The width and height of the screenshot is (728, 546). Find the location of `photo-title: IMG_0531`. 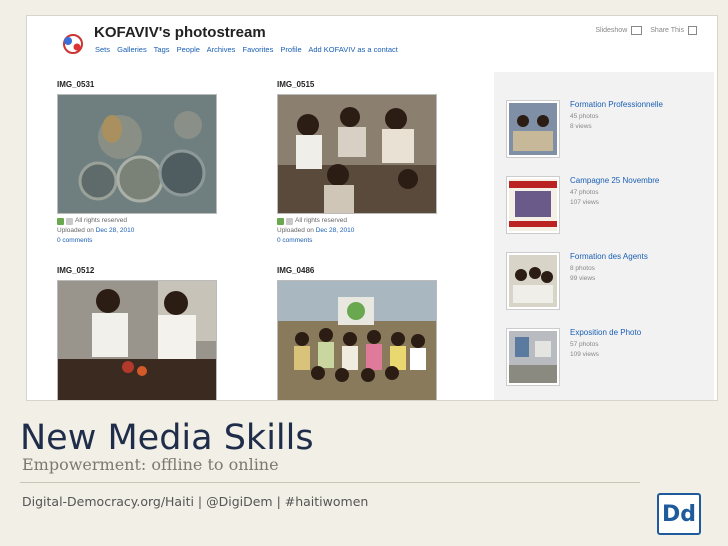

photo-title: IMG_0531 is located at coordinates (75, 84).